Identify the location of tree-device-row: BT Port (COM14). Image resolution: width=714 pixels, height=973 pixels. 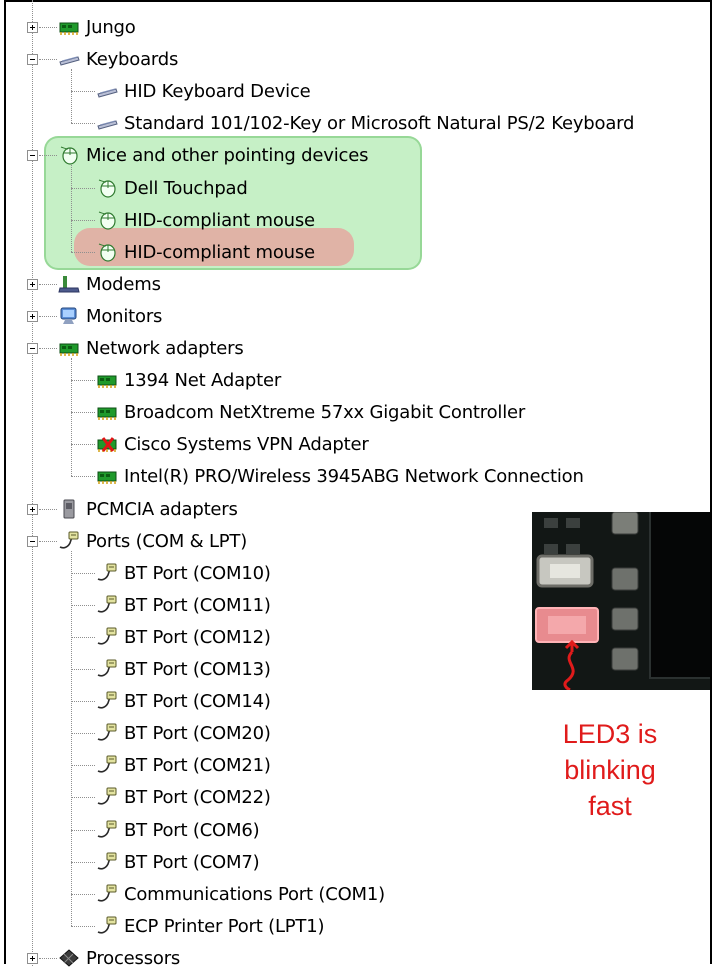
(183, 701).